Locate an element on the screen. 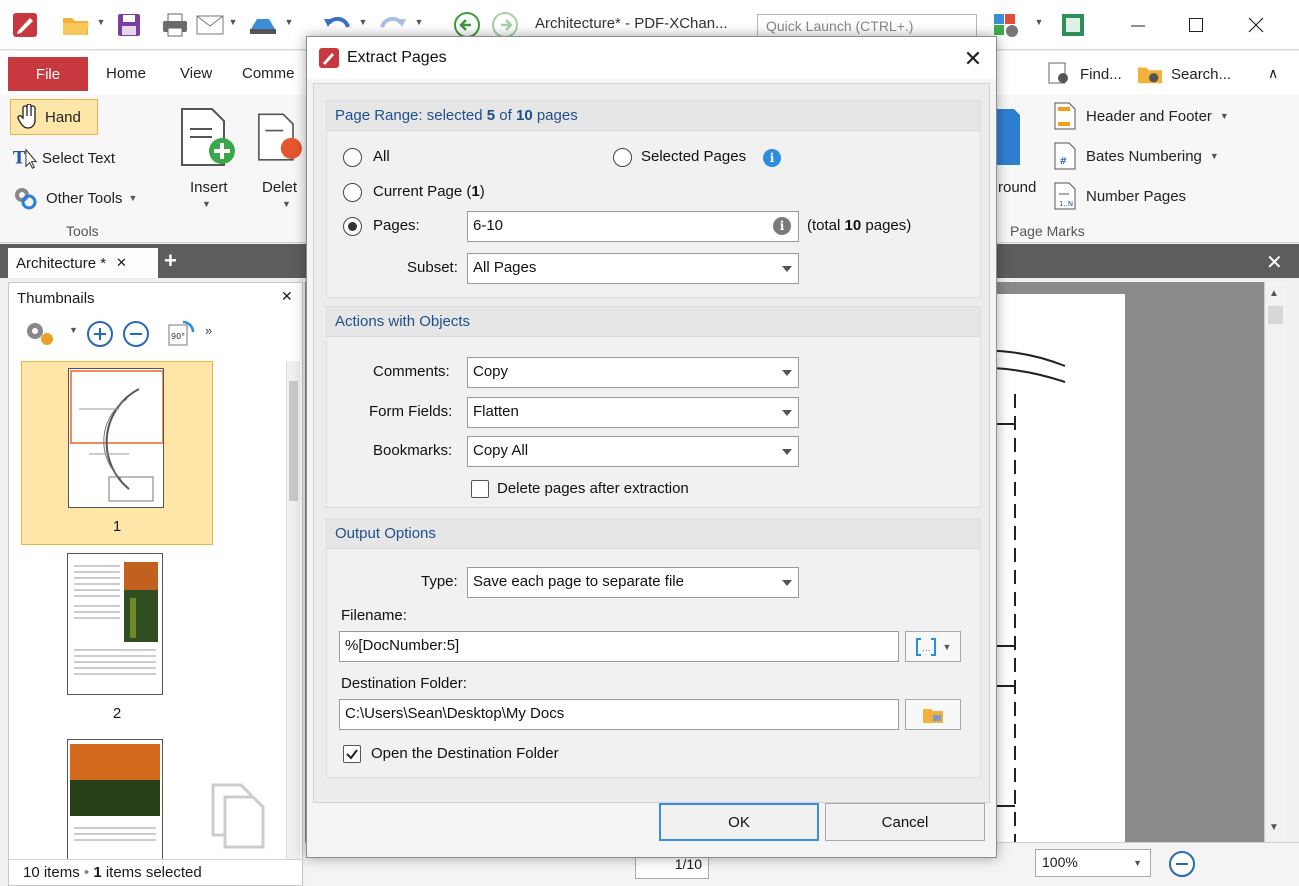 Image resolution: width=1299 pixels, height=886 pixels. ok-button: OK is located at coordinates (739, 822).